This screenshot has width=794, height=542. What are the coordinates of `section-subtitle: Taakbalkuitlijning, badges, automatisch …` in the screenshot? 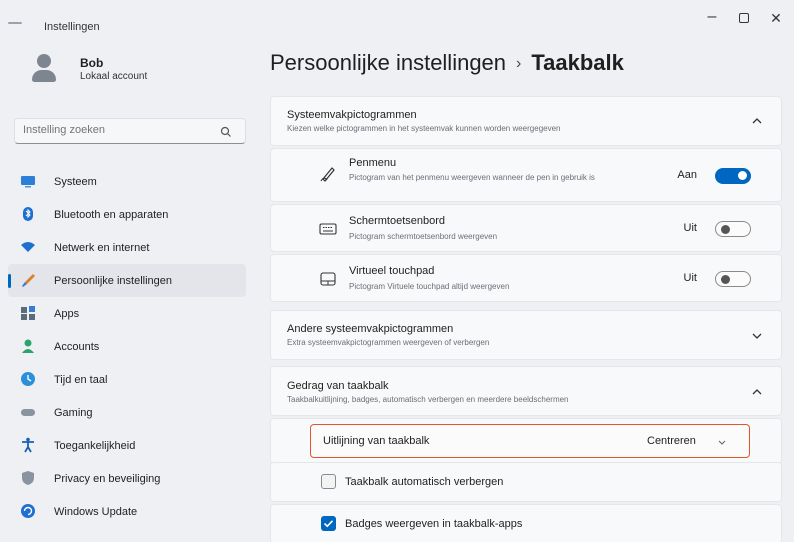 It's located at (428, 399).